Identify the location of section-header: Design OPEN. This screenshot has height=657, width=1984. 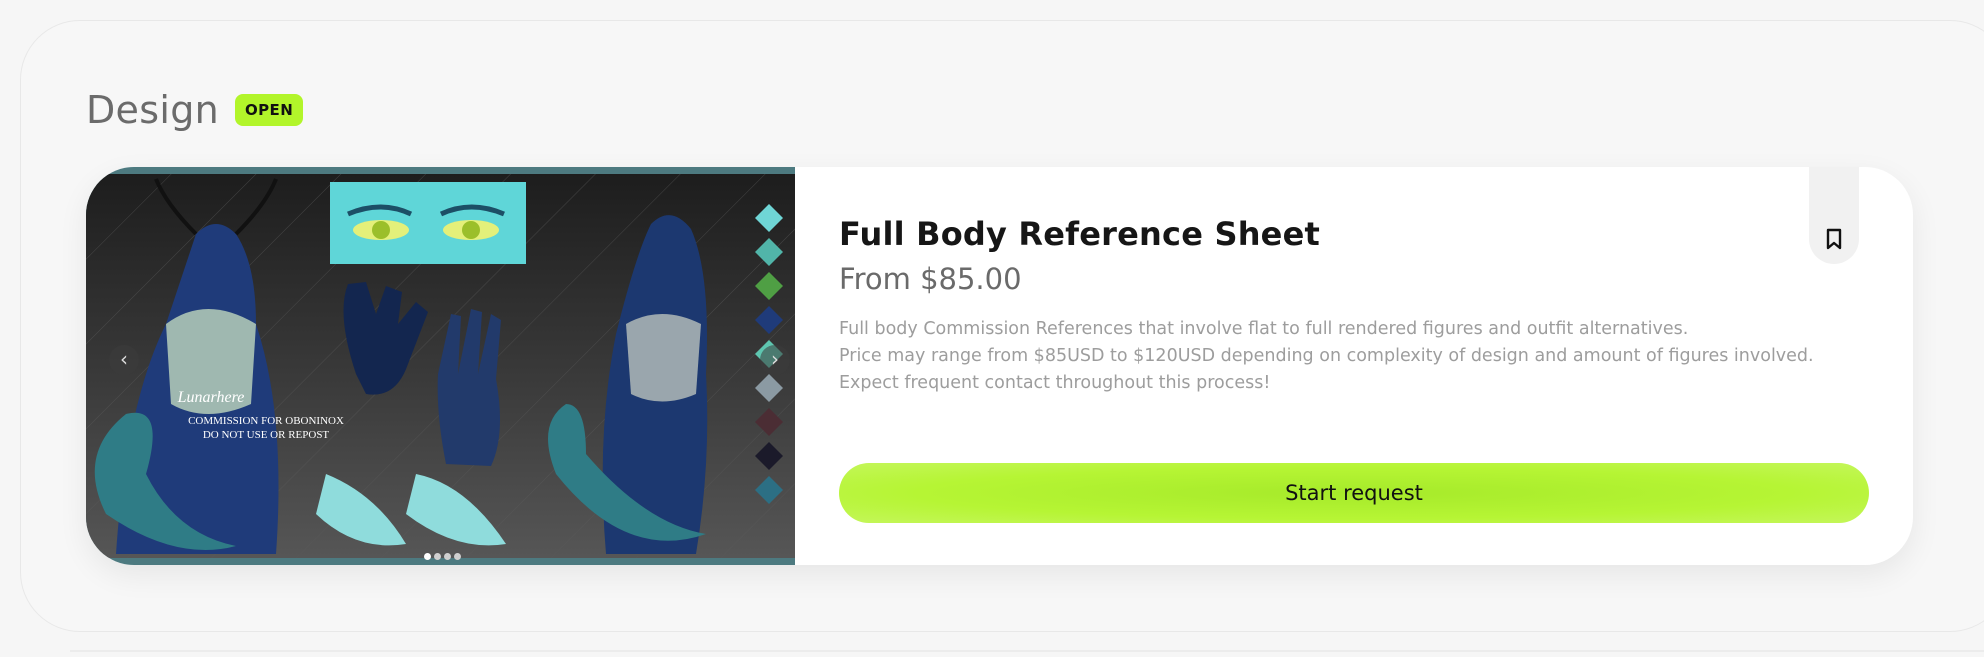
(195, 110).